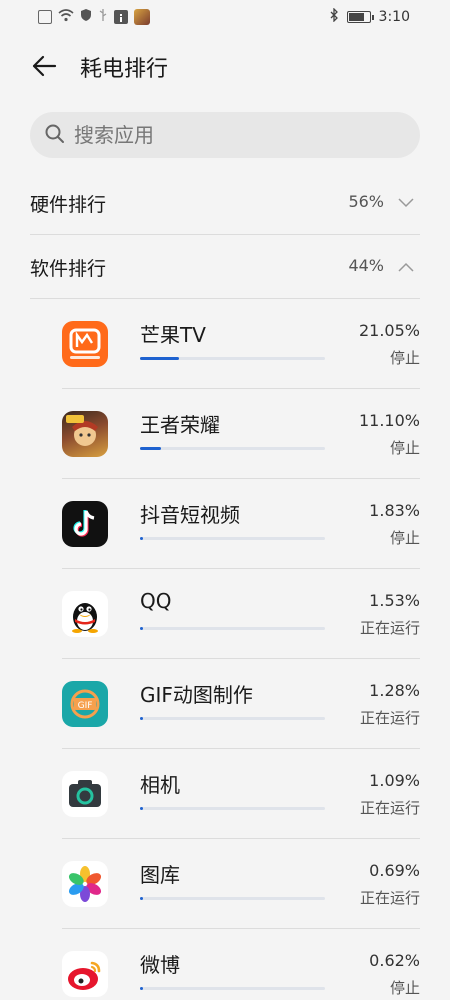  Describe the element at coordinates (68, 269) in the screenshot. I see `section-label: 软件排行` at that location.